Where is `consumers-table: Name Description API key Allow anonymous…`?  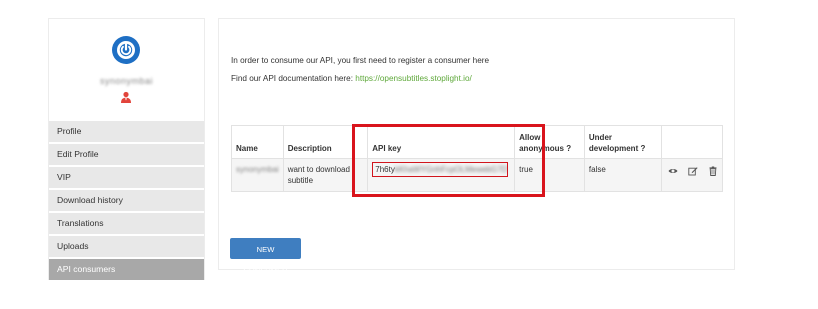 consumers-table: Name Description API key Allow anonymous… is located at coordinates (477, 158).